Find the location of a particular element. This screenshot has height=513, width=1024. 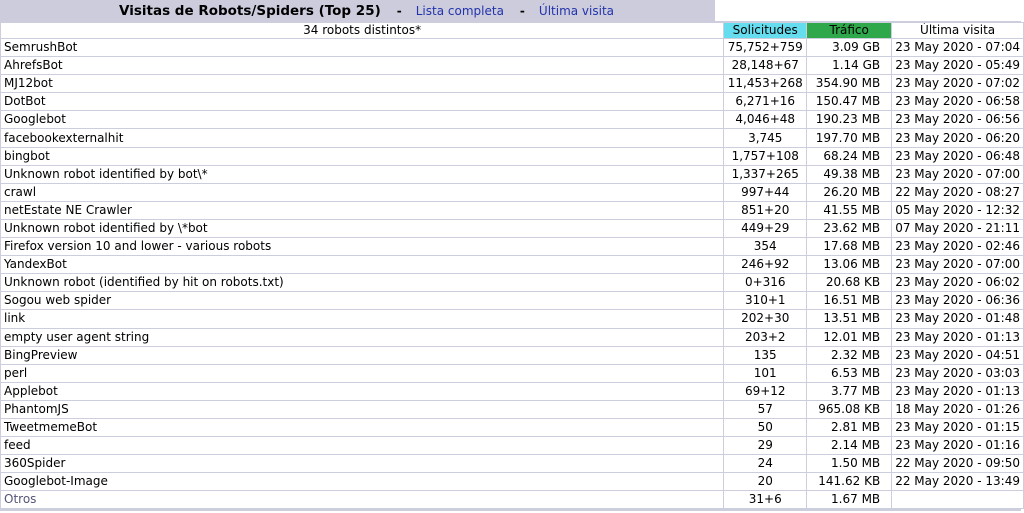

table-row: 360Spider 24 1.50 MB 22 May 2020 - 09:50 is located at coordinates (512, 464).